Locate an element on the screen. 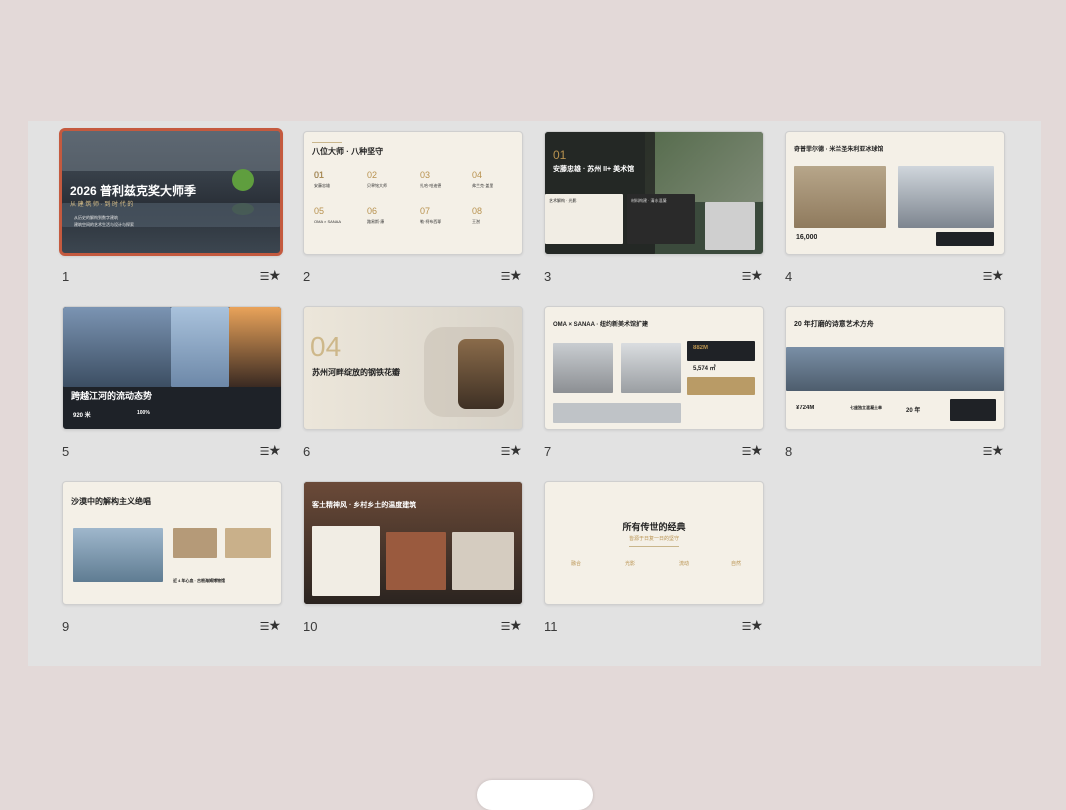 Image resolution: width=1066 pixels, height=810 pixels. slide-7: OMA × SANAA · 纽约新美术馆扩建 882M 5,574 ㎡ 7 ☰★ is located at coordinates (654, 386).